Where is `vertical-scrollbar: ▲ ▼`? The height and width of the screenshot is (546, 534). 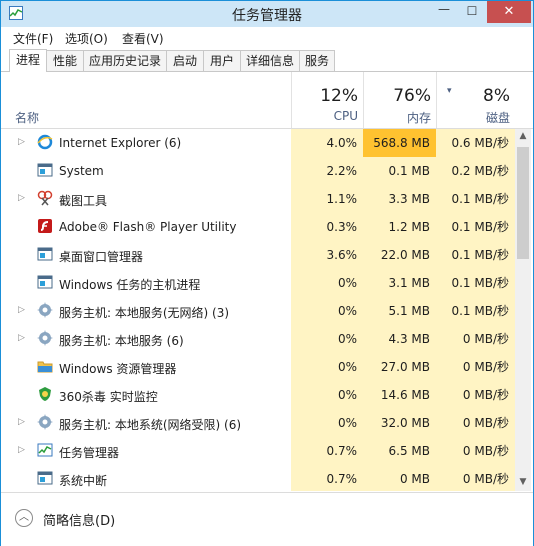
vertical-scrollbar: ▲ ▼ is located at coordinates (523, 310).